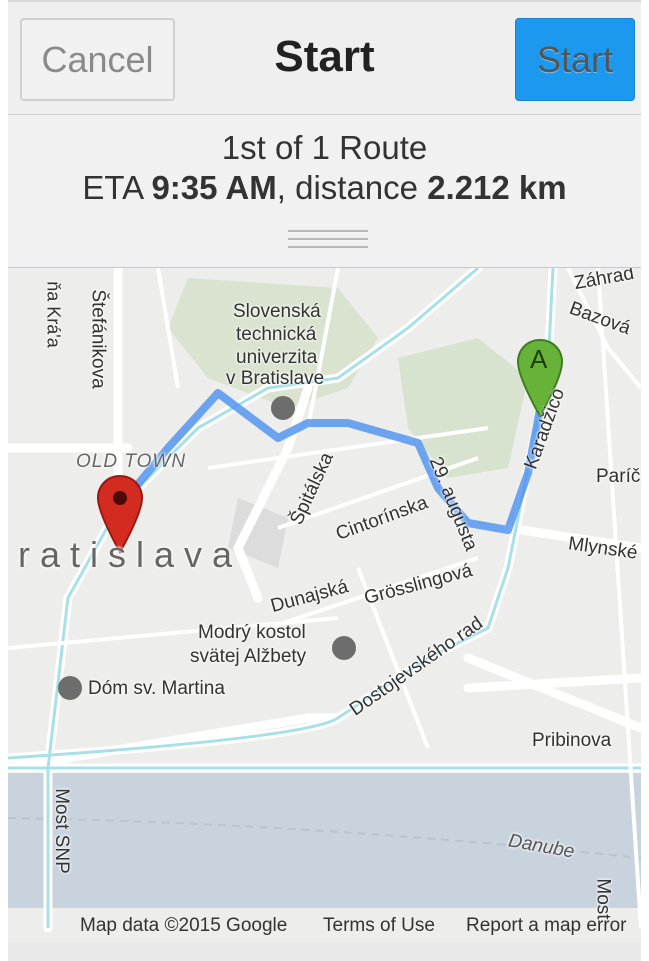  Describe the element at coordinates (252, 632) in the screenshot. I see `map-label-modry-kostol: Modrý kostol` at that location.